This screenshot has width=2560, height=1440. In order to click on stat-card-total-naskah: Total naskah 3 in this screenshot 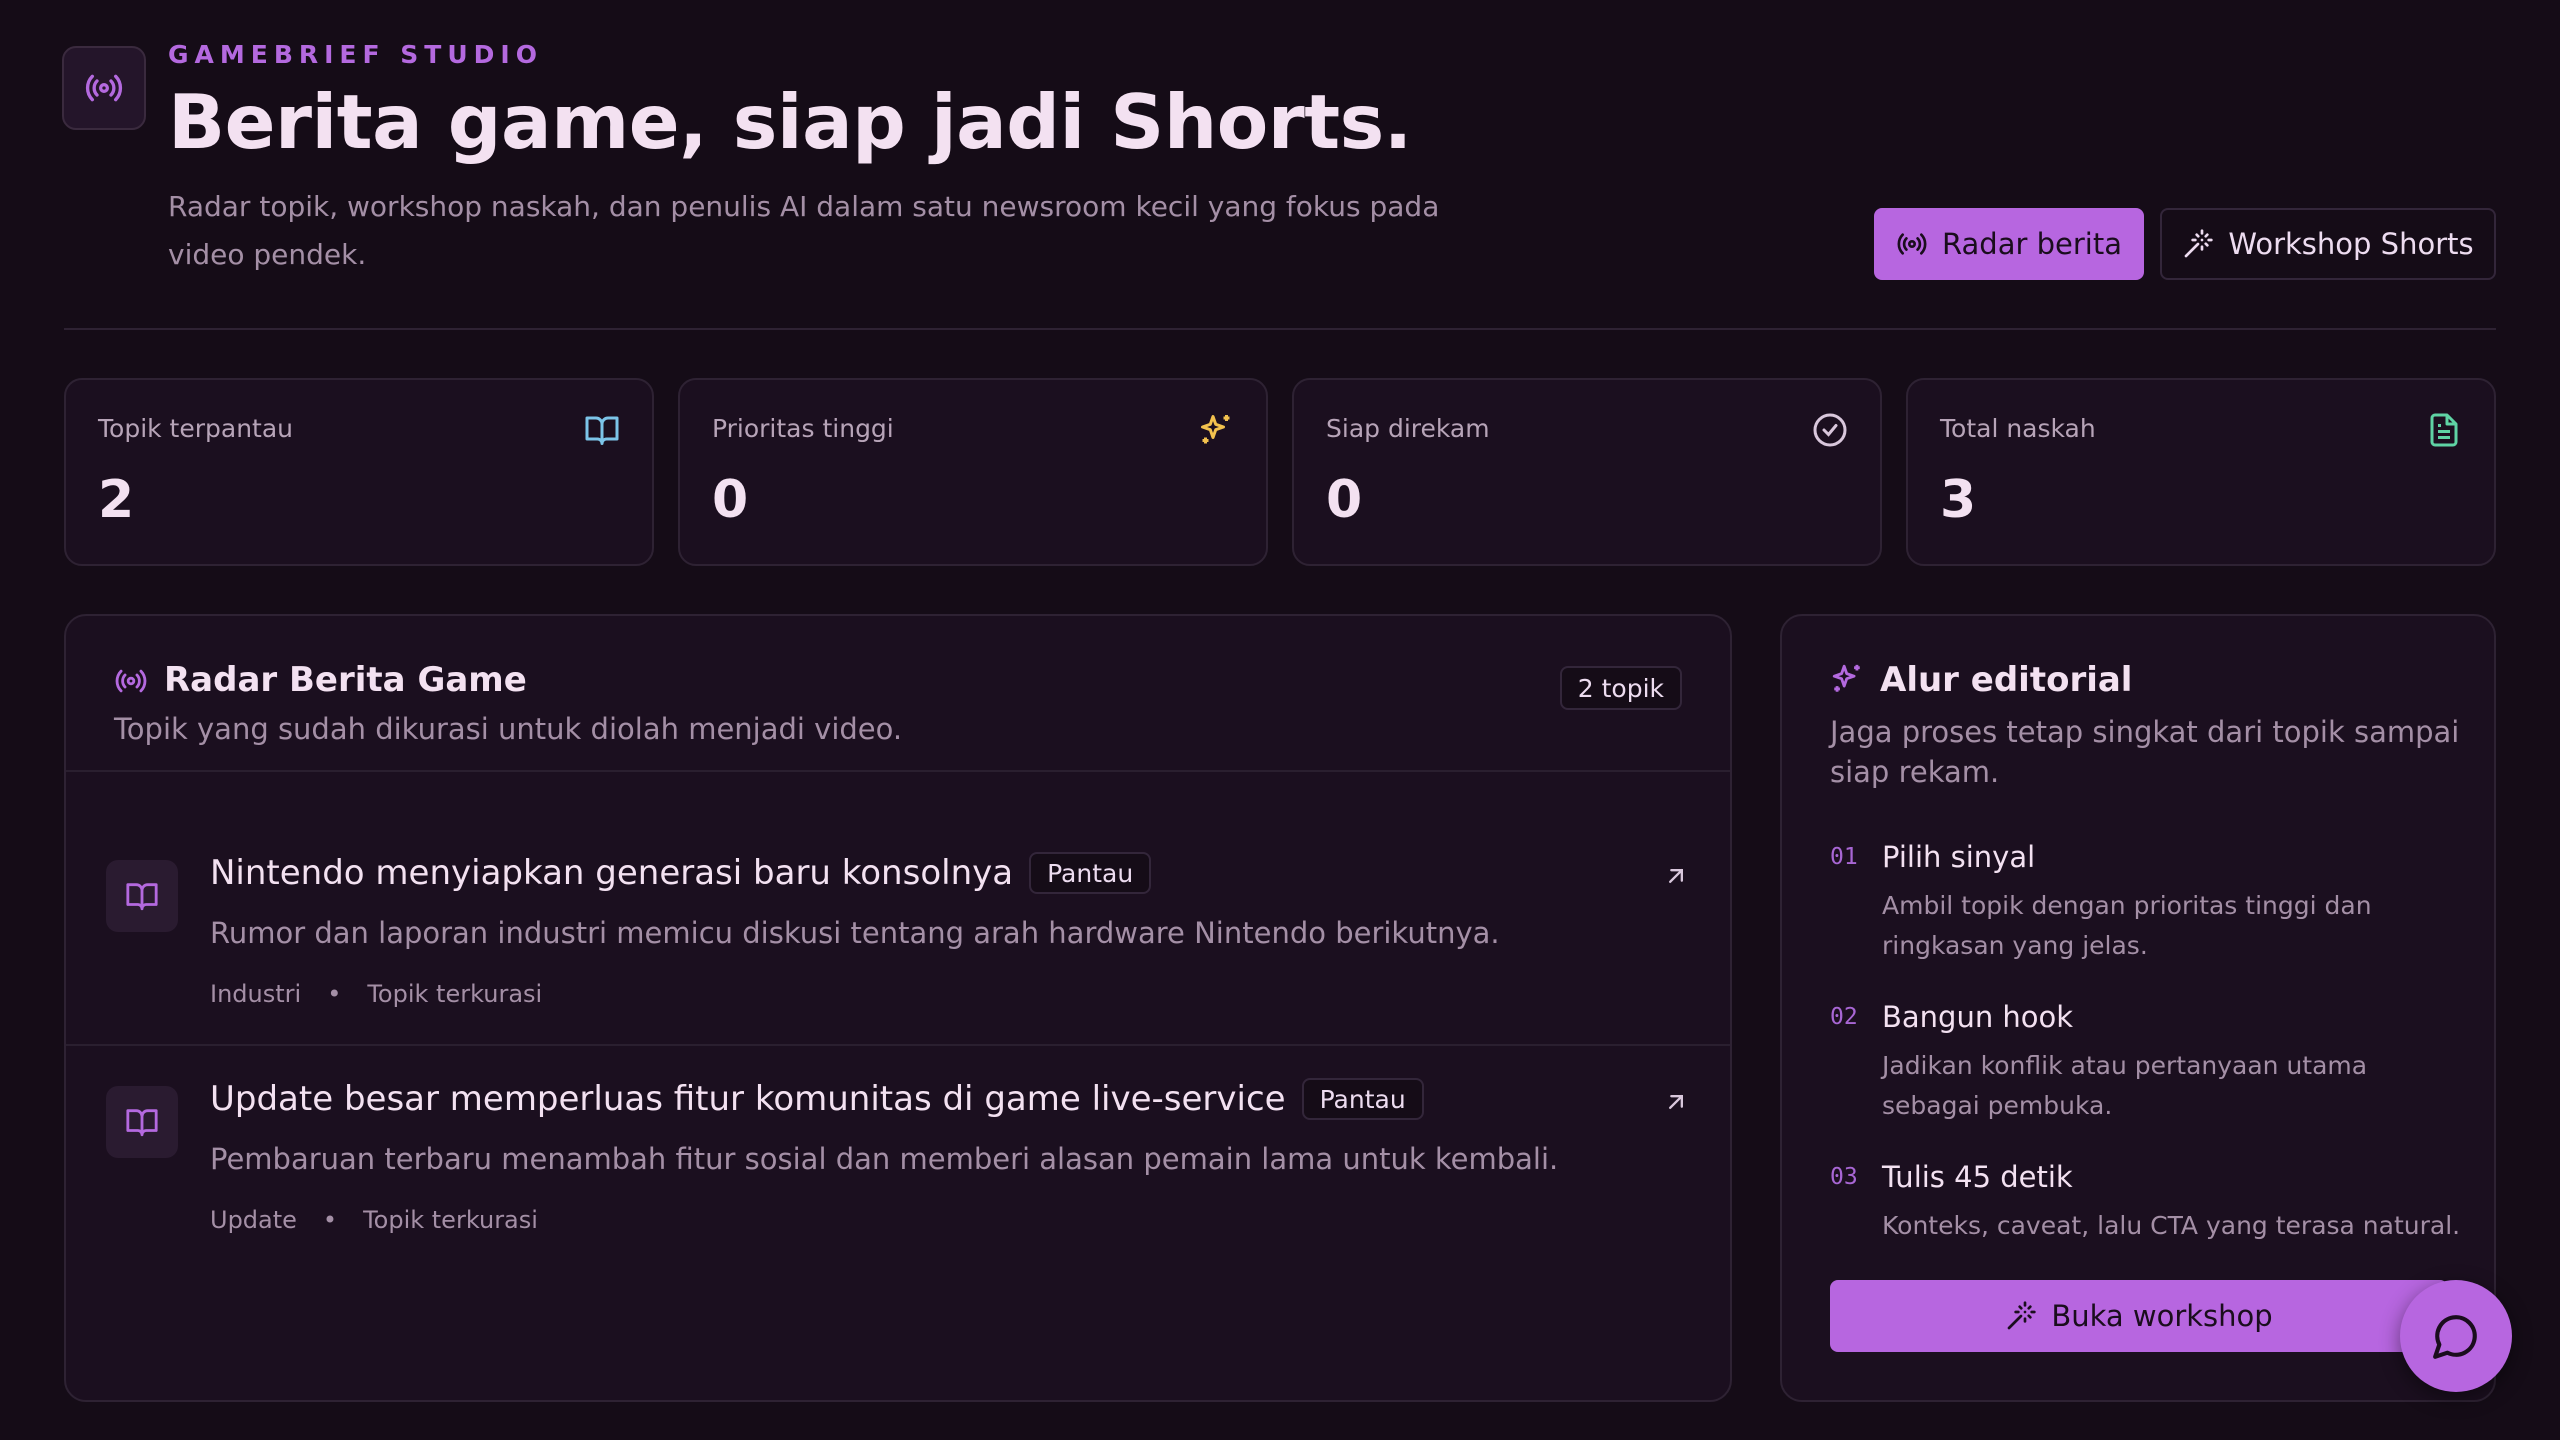, I will do `click(2201, 472)`.